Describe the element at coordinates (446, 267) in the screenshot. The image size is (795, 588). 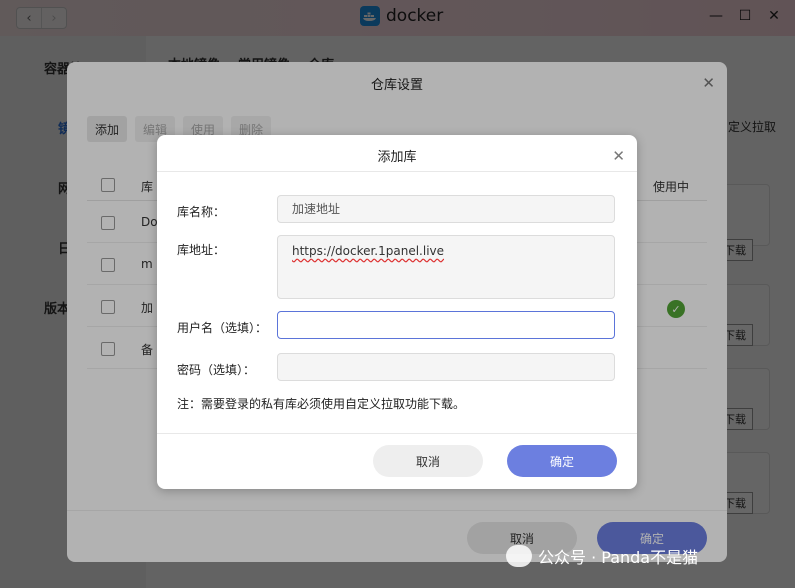
I see `repo-address-textarea: https://docker.1panel.live` at that location.